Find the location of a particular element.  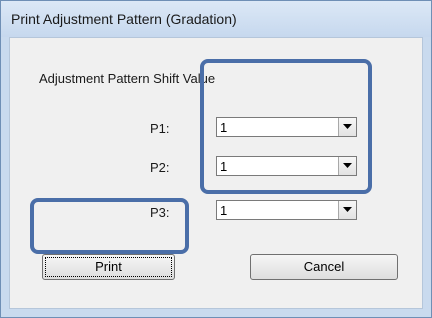

p2-dropdown-button is located at coordinates (347, 166).